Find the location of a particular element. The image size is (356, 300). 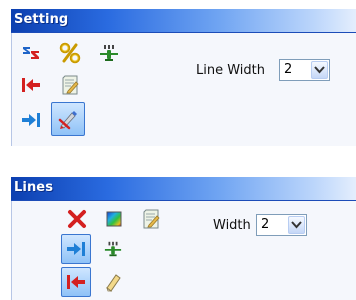

percent-button is located at coordinates (70, 53).